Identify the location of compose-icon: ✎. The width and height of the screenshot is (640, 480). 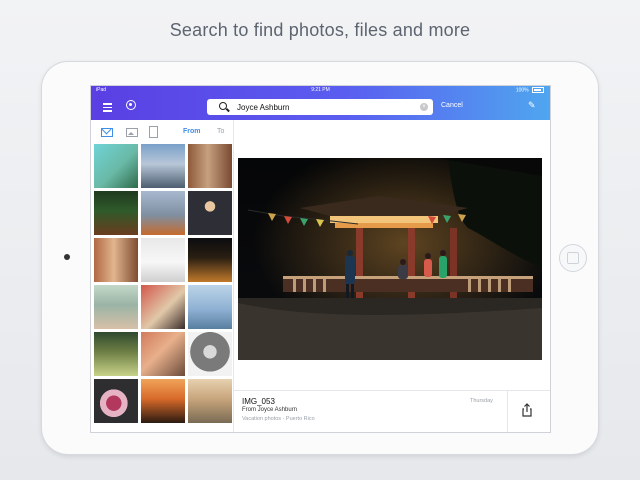
(532, 105).